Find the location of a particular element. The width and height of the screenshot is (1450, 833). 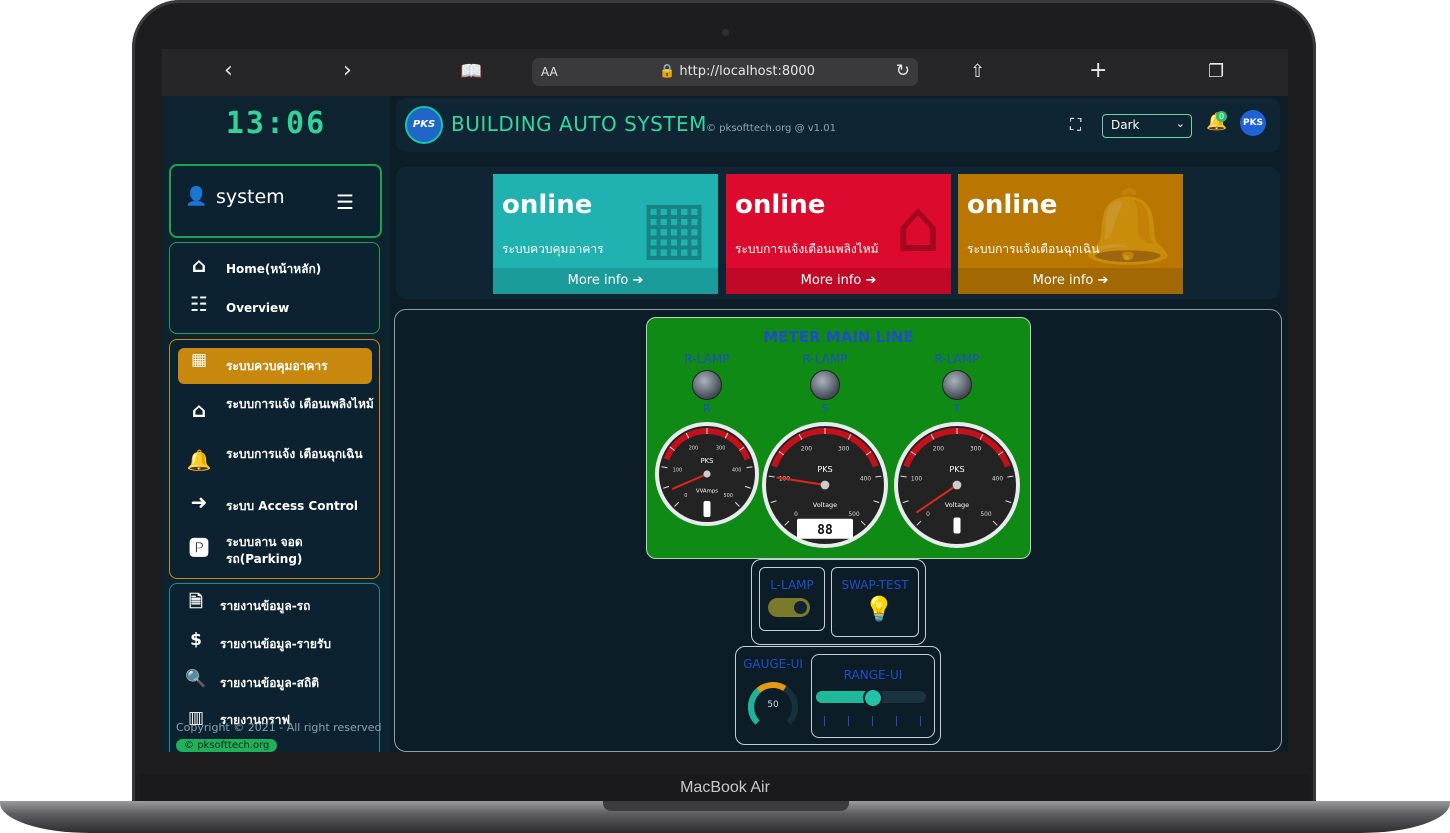

sidebar-item-label: ระบบการแจ้ง เตือนเพลิงไหม้ is located at coordinates (300, 404).